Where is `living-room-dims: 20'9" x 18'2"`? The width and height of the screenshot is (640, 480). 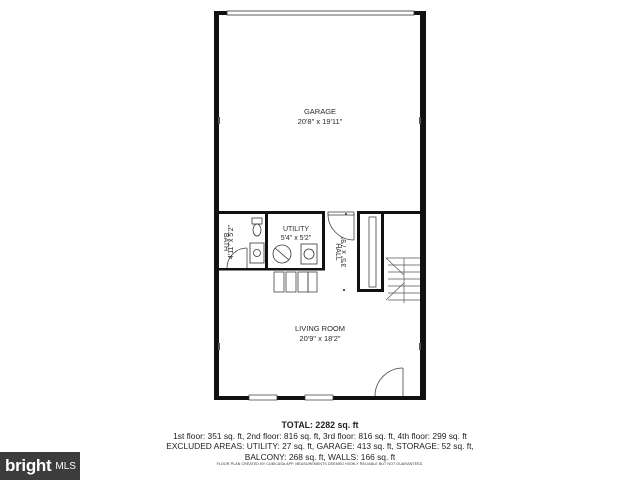 living-room-dims: 20'9" x 18'2" is located at coordinates (319, 338).